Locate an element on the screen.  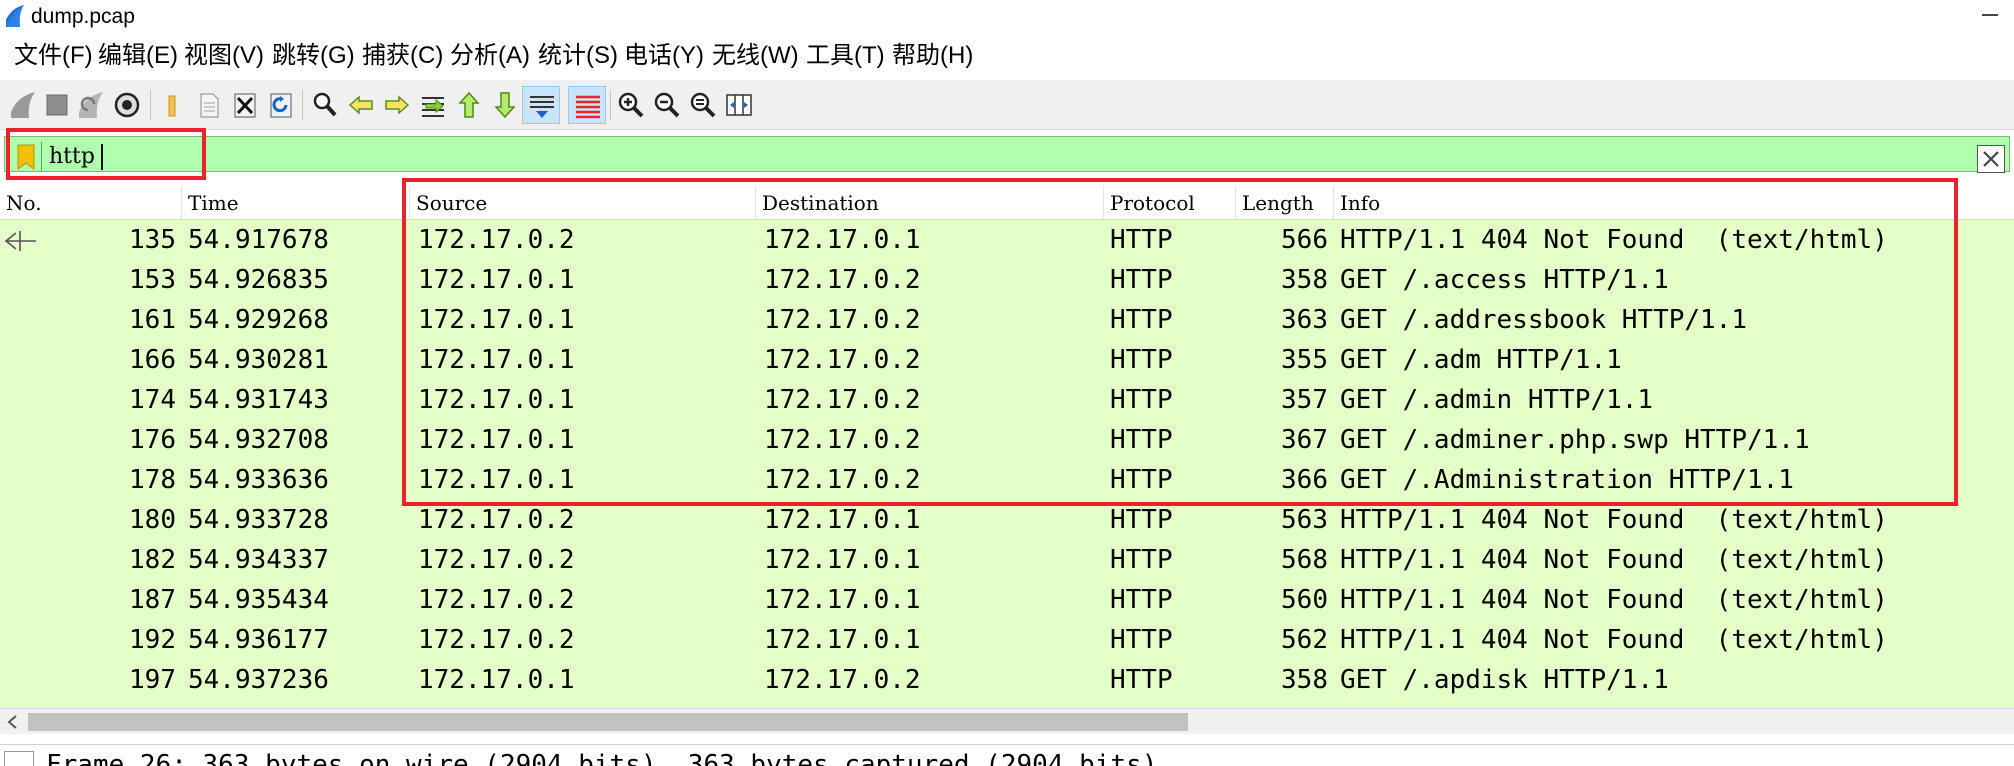
go-back-button is located at coordinates (361, 105).